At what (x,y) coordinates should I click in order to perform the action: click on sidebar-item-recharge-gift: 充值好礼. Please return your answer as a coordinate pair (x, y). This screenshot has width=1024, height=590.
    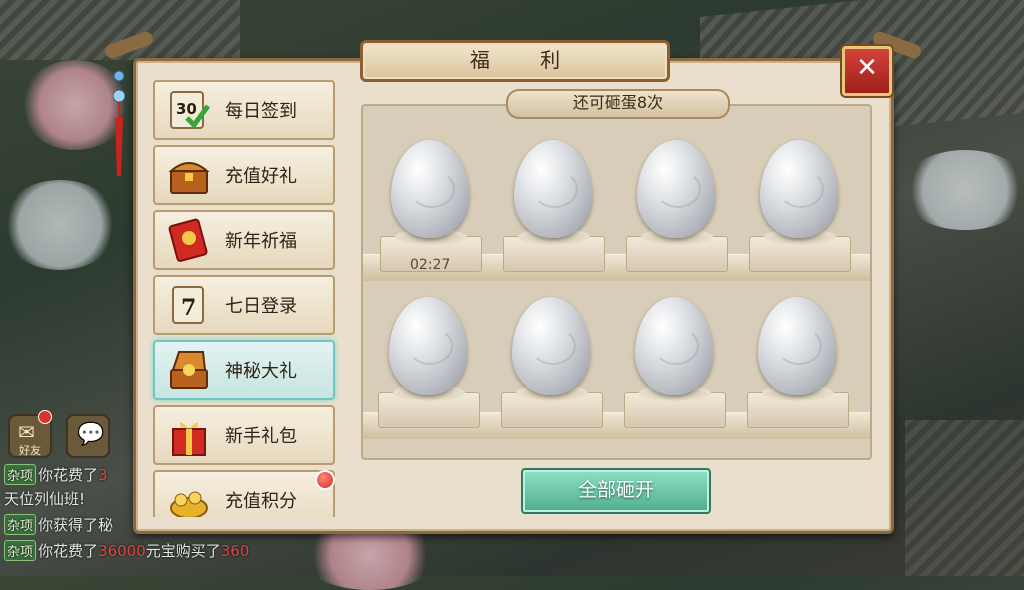
    Looking at the image, I should click on (244, 175).